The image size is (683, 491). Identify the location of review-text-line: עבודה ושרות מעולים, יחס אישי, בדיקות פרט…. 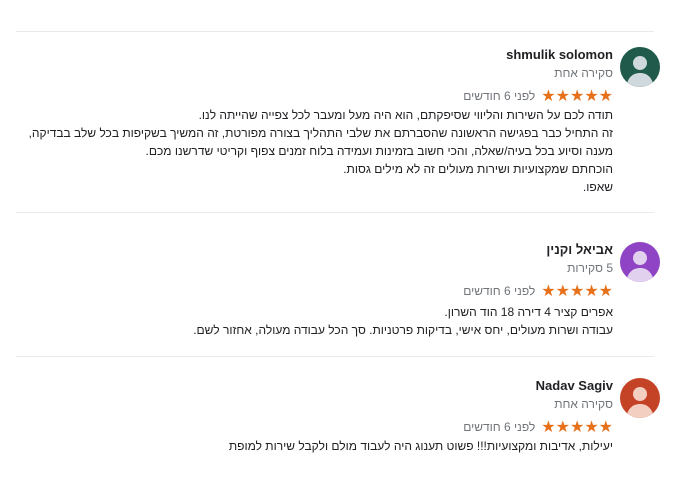
(403, 330).